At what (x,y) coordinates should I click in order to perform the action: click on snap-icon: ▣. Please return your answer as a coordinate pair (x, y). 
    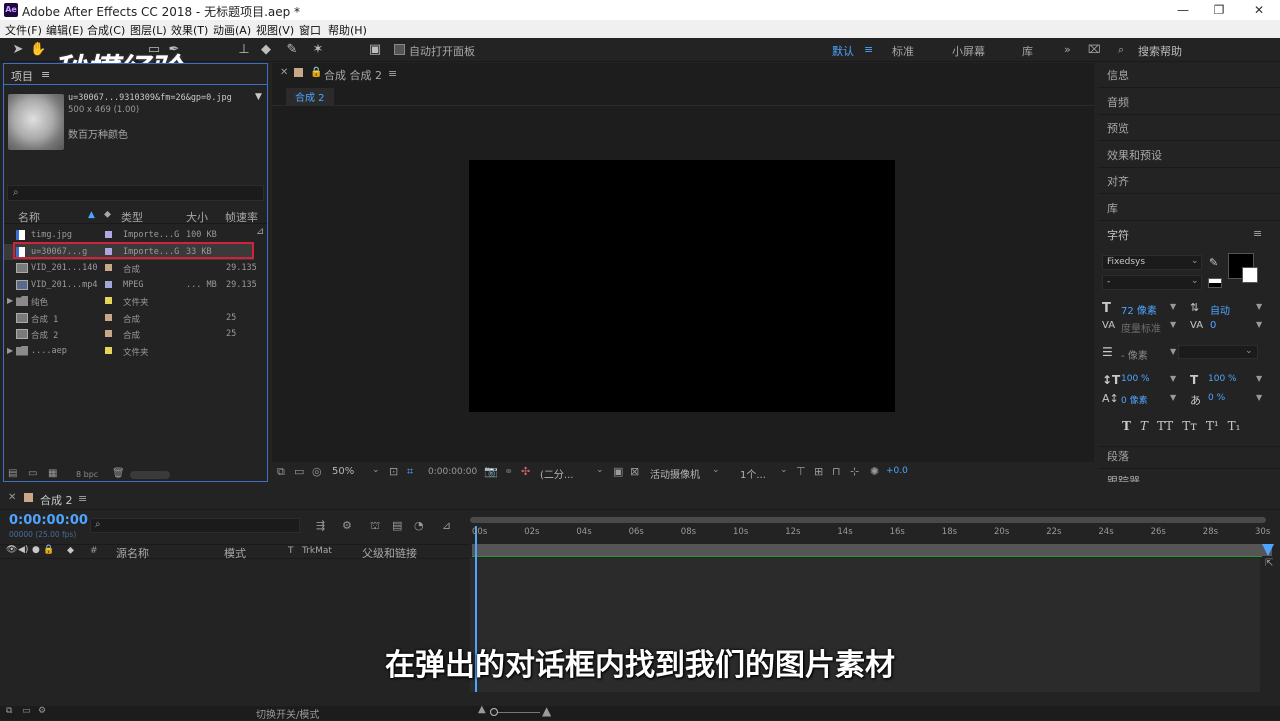
    Looking at the image, I should click on (375, 50).